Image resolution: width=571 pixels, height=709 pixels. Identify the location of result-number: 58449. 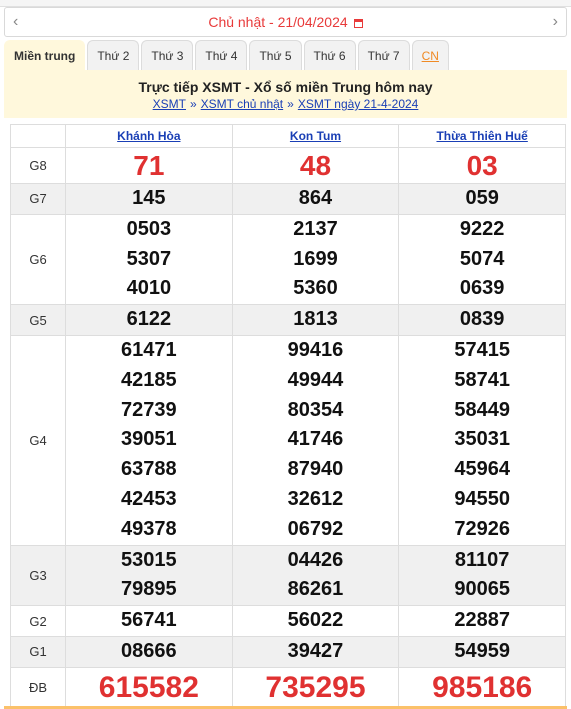
(482, 409).